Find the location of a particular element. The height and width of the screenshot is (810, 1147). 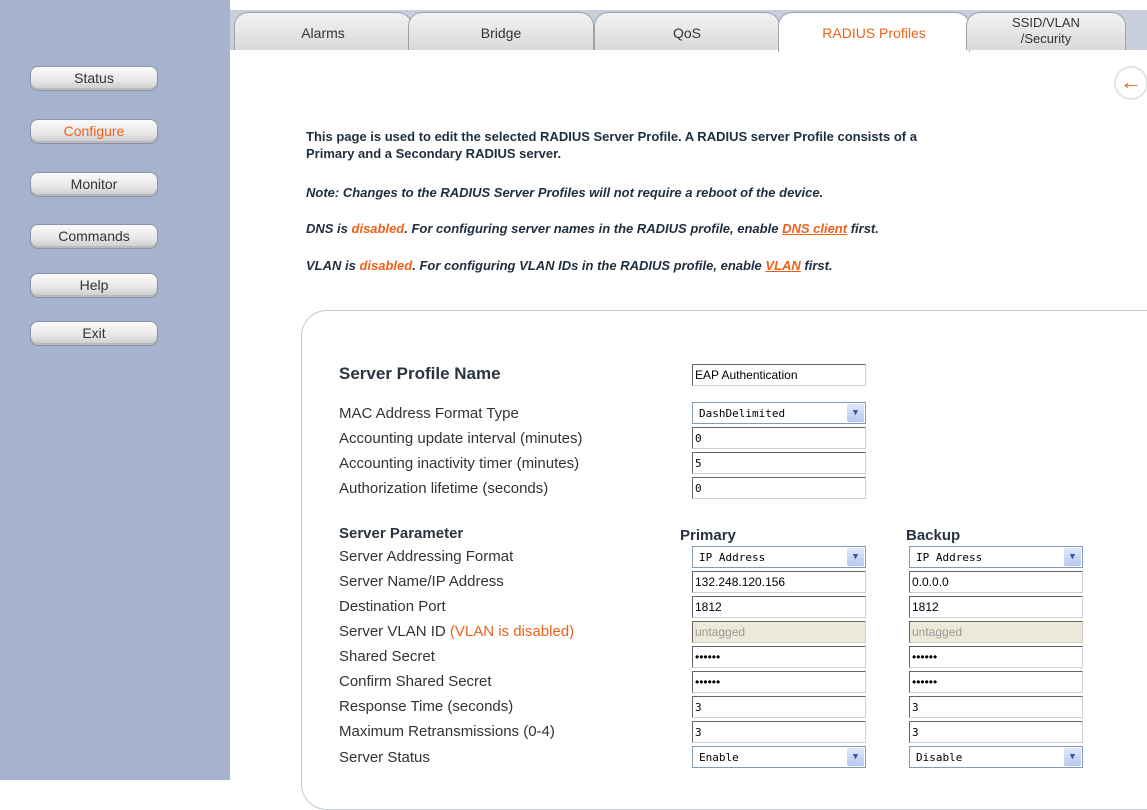

retransmissions-label: Maximum Retransmissions (0-4) is located at coordinates (447, 731).